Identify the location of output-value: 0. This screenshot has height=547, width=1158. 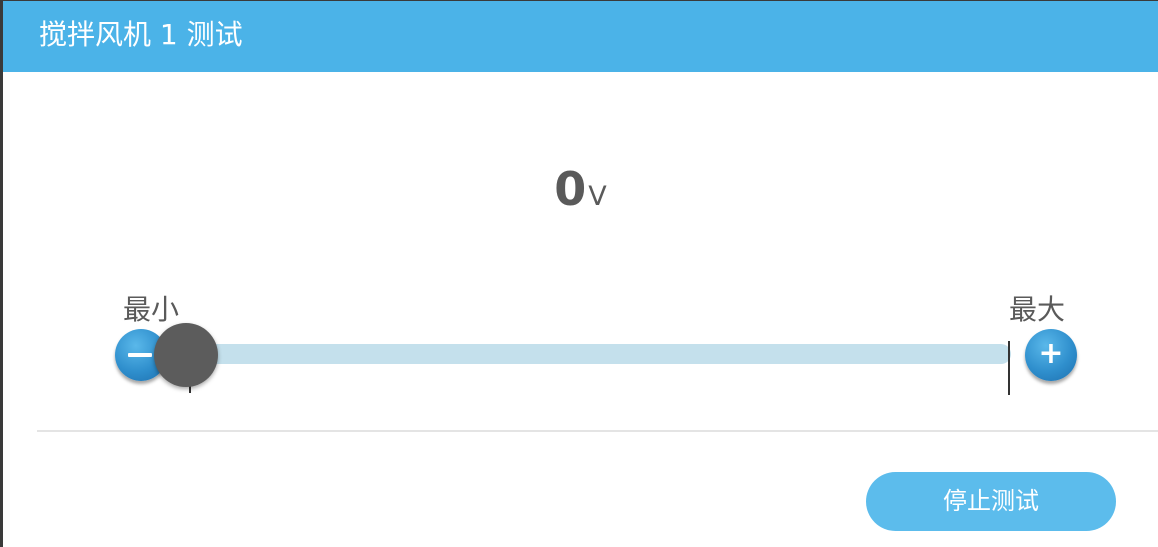
(570, 189).